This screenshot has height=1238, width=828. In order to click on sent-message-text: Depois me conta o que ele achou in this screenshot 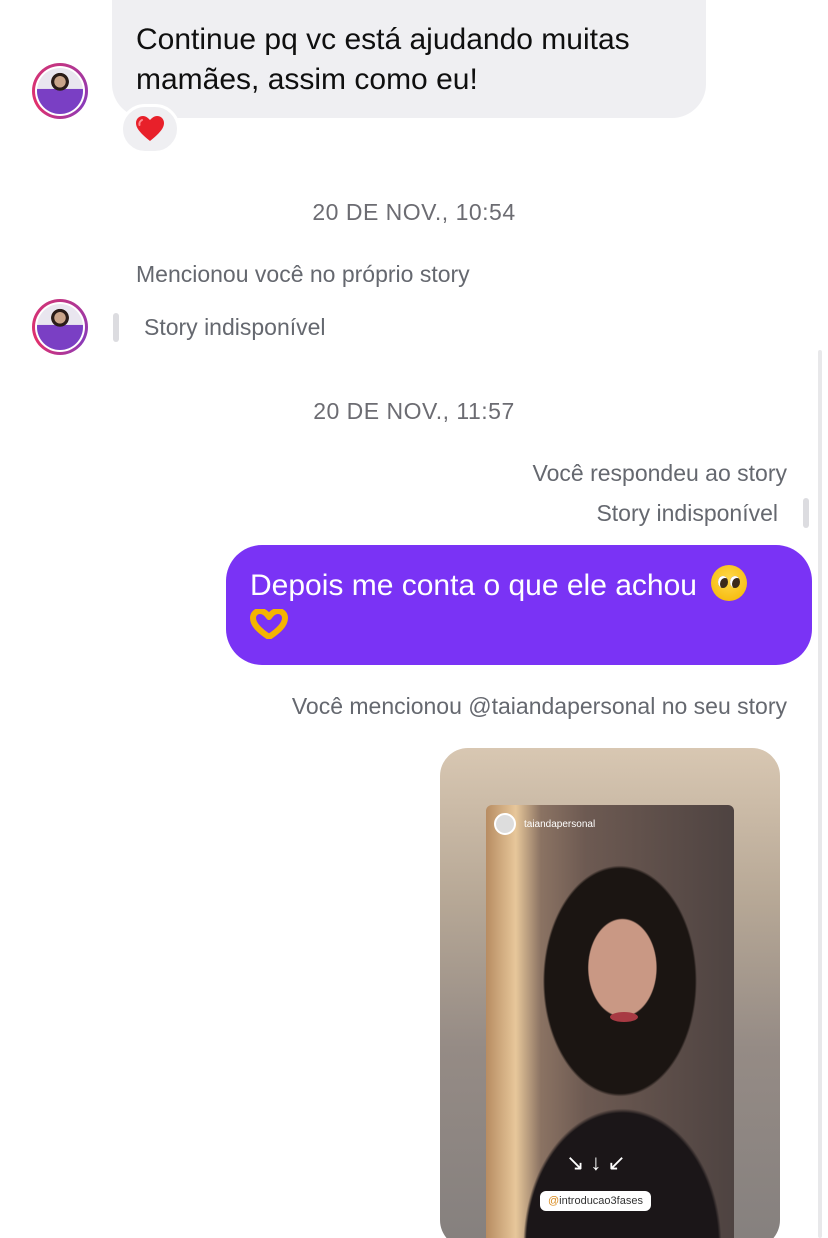, I will do `click(473, 585)`.